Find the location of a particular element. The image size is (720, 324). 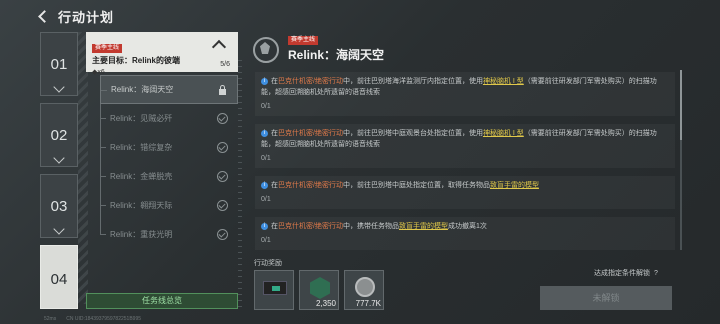

uid-text: CN UID:1843937959782251B995 is located at coordinates (104, 319).